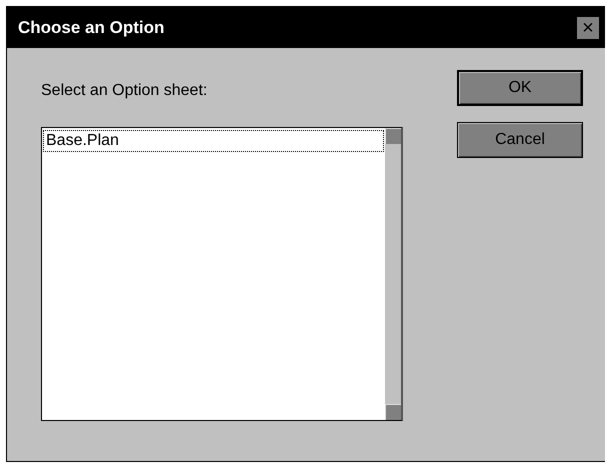  What do you see at coordinates (520, 88) in the screenshot?
I see `ok-button: OK` at bounding box center [520, 88].